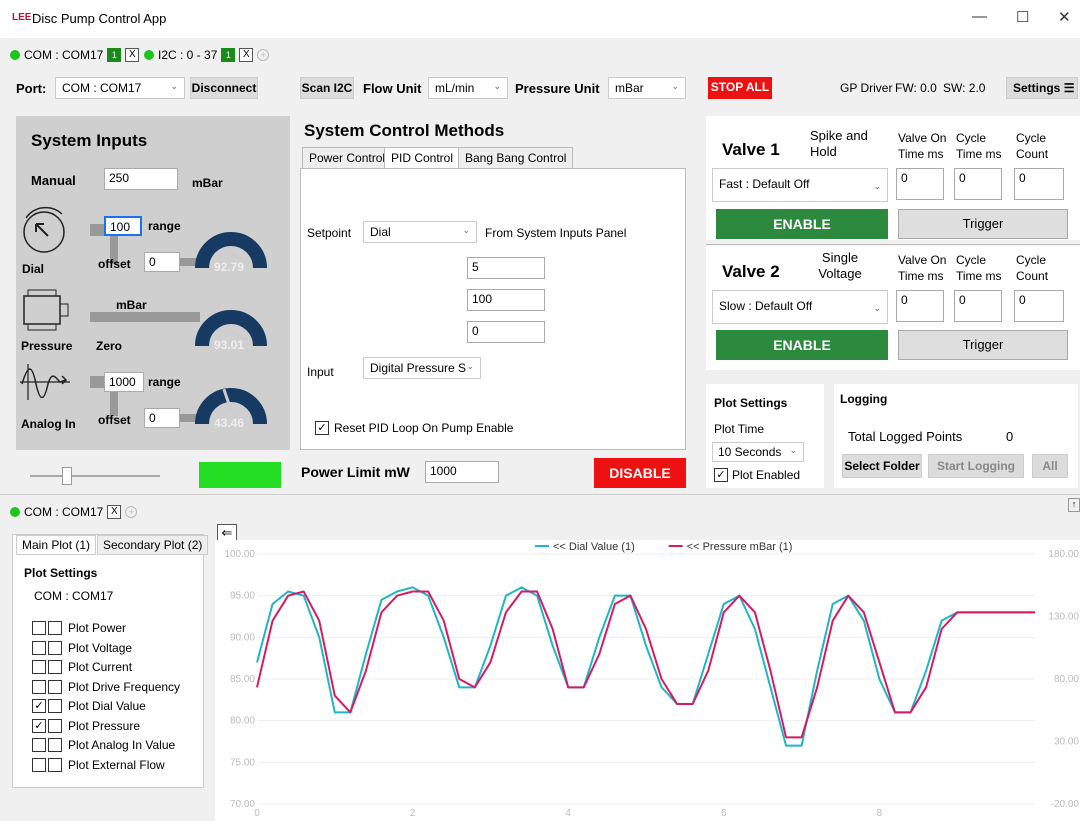 This screenshot has height=821, width=1080. Describe the element at coordinates (422, 368) in the screenshot. I see `input-select: Digital Pressure S ⌄` at that location.